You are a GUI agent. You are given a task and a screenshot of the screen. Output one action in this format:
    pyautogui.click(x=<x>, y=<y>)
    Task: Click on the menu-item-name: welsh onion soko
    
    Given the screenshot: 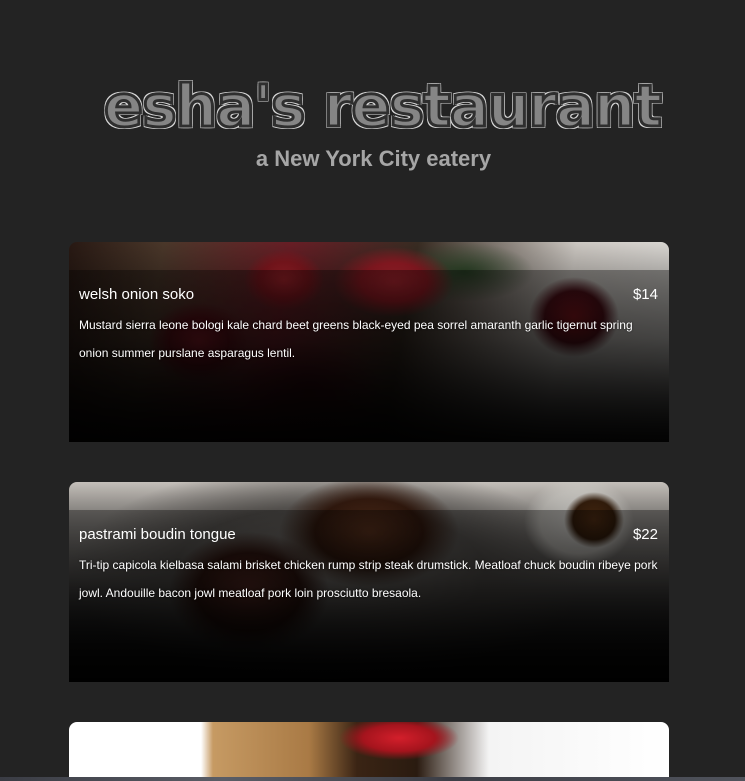 What is the action you would take?
    pyautogui.click(x=137, y=294)
    